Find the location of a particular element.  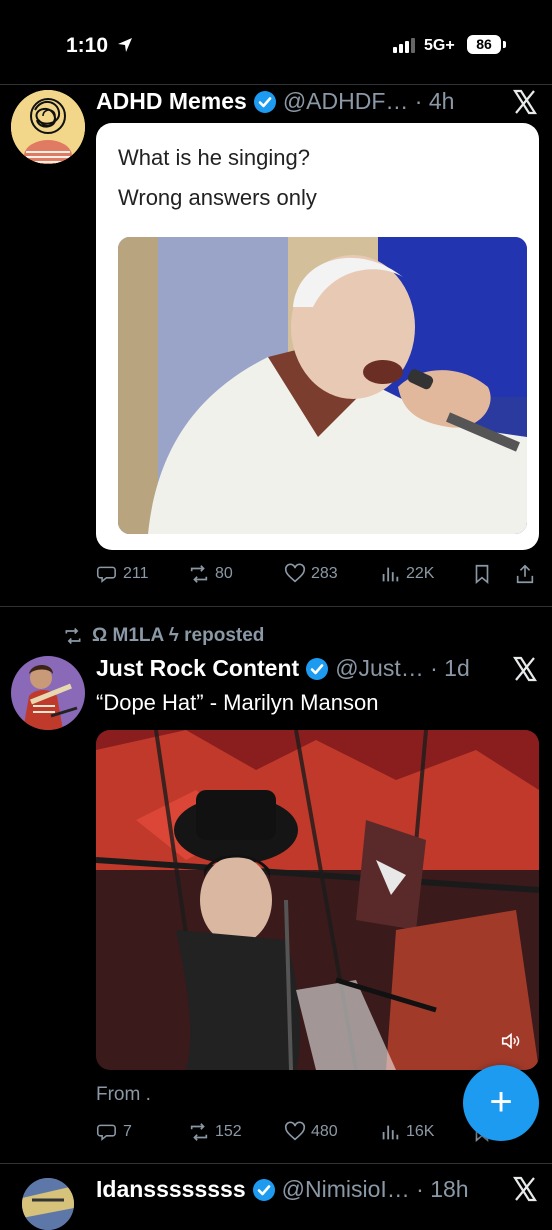

like-count: 480 is located at coordinates (324, 1131).